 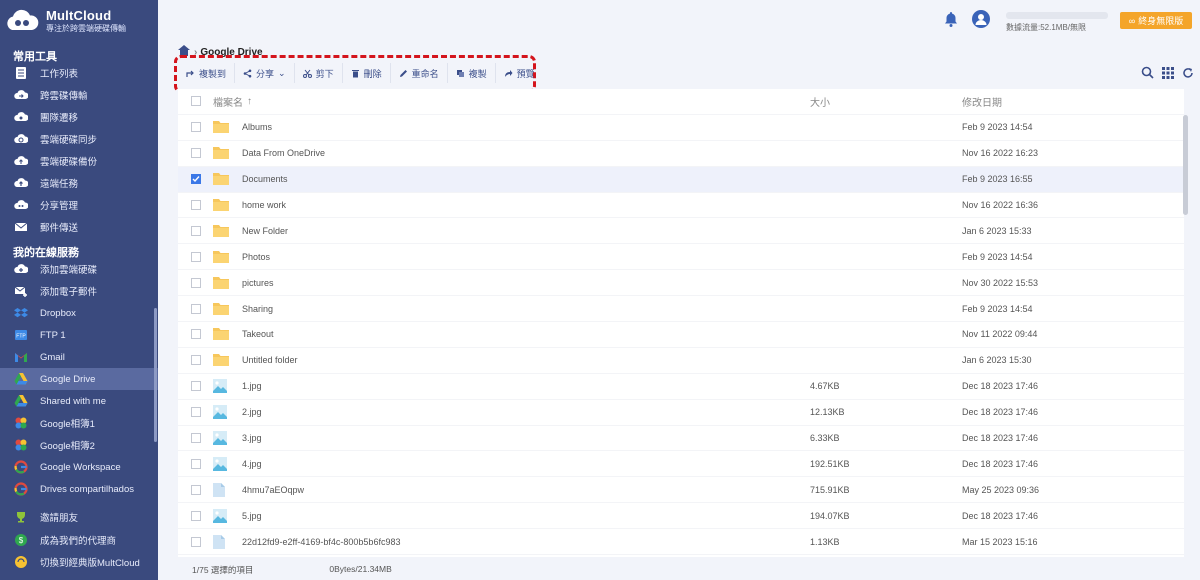 I want to click on upgrade-button: ∞ 終身無限版, so click(x=1156, y=20).